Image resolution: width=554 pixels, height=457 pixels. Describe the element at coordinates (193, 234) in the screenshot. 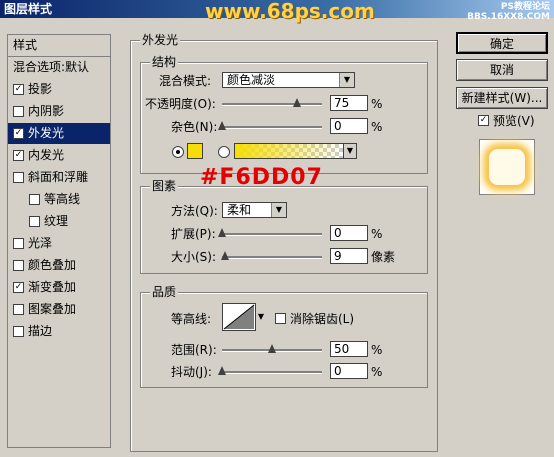

I see `spread-label: 扩展(P):` at that location.